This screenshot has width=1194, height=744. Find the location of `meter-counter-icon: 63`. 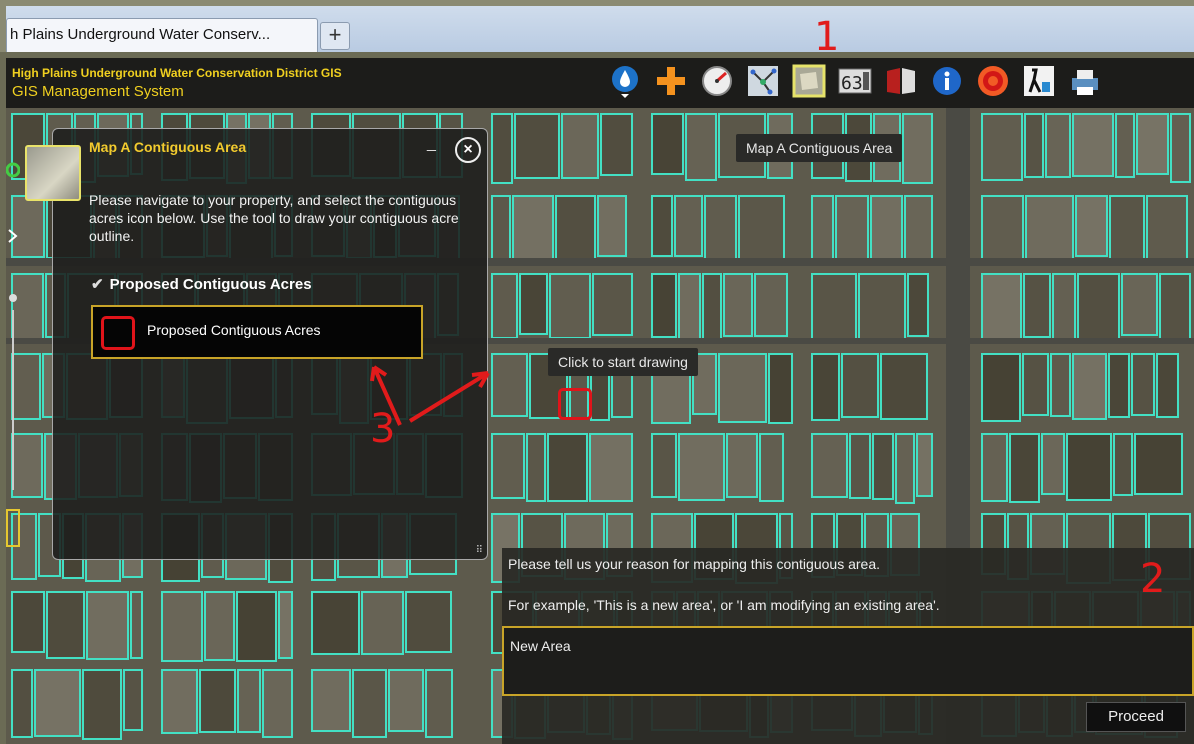

meter-counter-icon: 63 is located at coordinates (855, 81).